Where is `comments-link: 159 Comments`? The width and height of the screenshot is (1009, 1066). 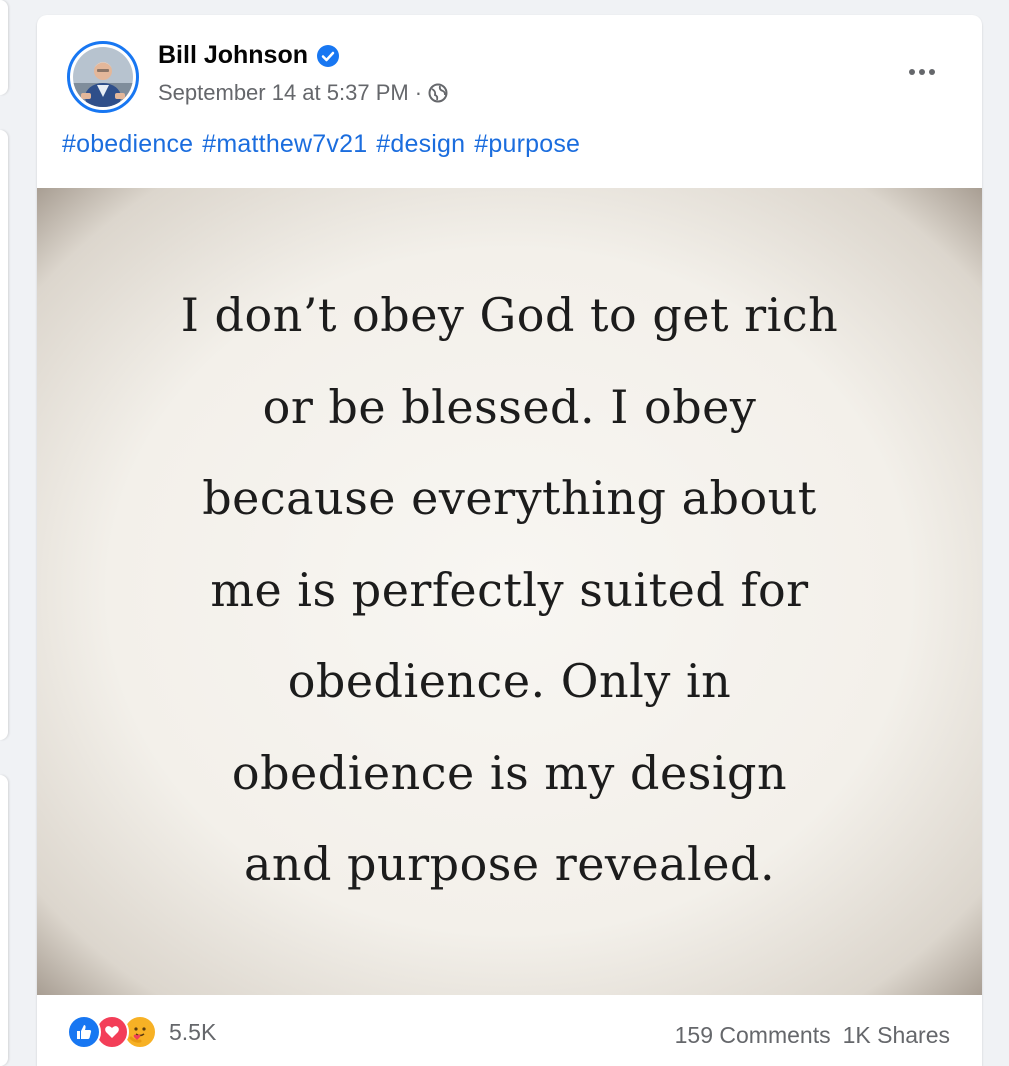
comments-link: 159 Comments is located at coordinates (753, 1035).